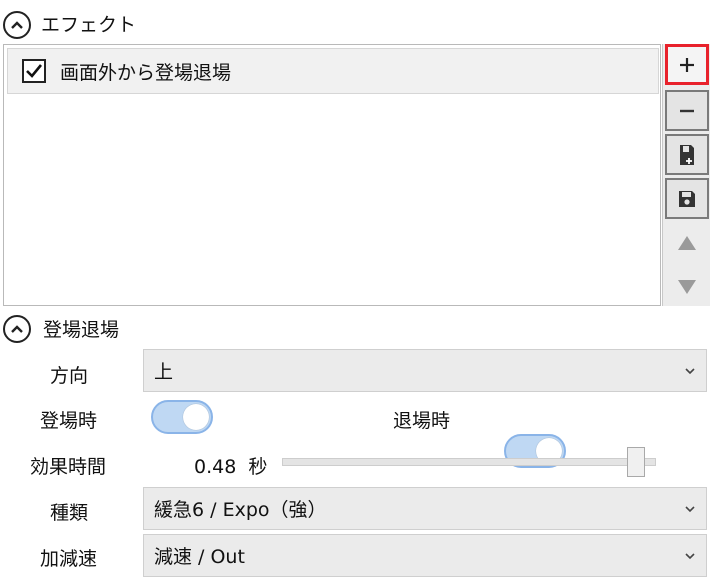 This screenshot has width=711, height=582. Describe the element at coordinates (215, 467) in the screenshot. I see `duration-value: 0.48` at that location.